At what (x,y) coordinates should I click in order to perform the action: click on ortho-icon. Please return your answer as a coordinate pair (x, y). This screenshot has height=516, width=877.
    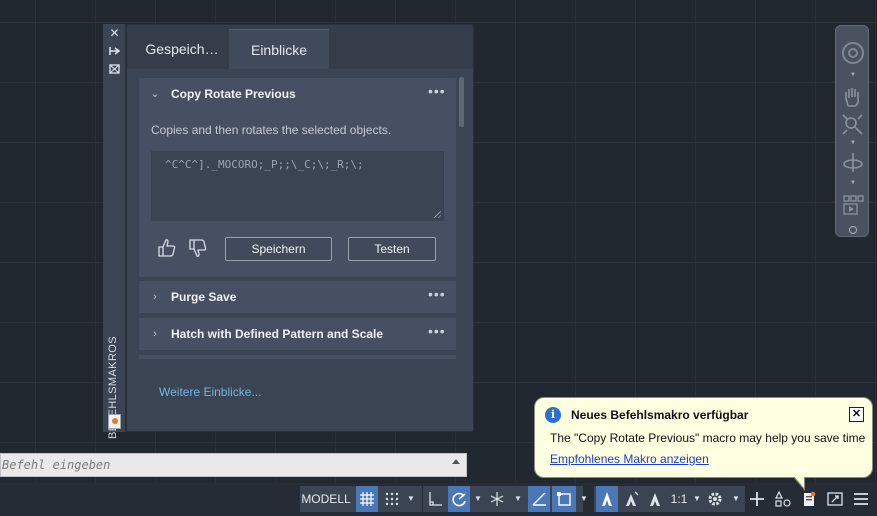
    Looking at the image, I should click on (435, 499).